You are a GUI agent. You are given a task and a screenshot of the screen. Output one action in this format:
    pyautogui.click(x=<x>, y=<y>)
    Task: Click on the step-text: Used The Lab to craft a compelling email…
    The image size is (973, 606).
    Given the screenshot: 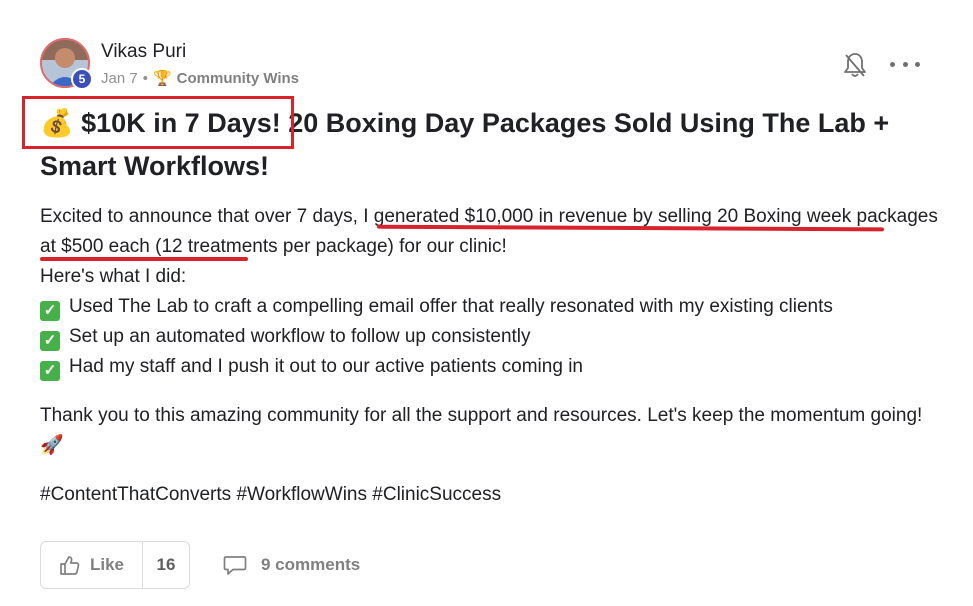 What is the action you would take?
    pyautogui.click(x=451, y=306)
    